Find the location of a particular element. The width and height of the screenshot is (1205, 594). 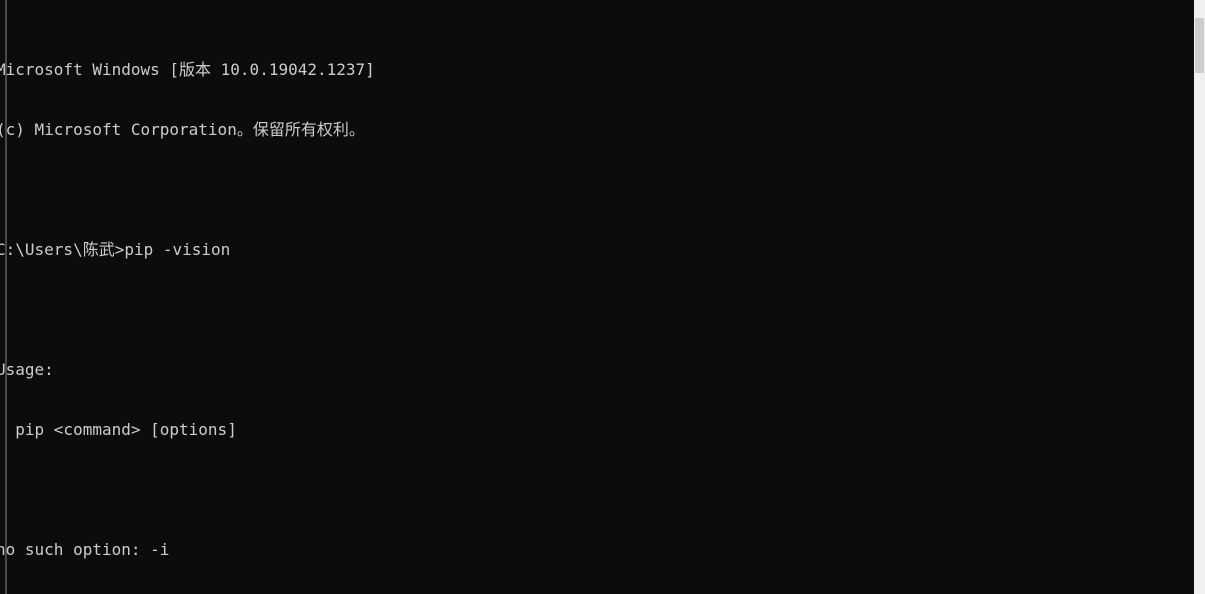

prompt-line-1: C:\Users\陈武>pip -vision is located at coordinates (115, 249).